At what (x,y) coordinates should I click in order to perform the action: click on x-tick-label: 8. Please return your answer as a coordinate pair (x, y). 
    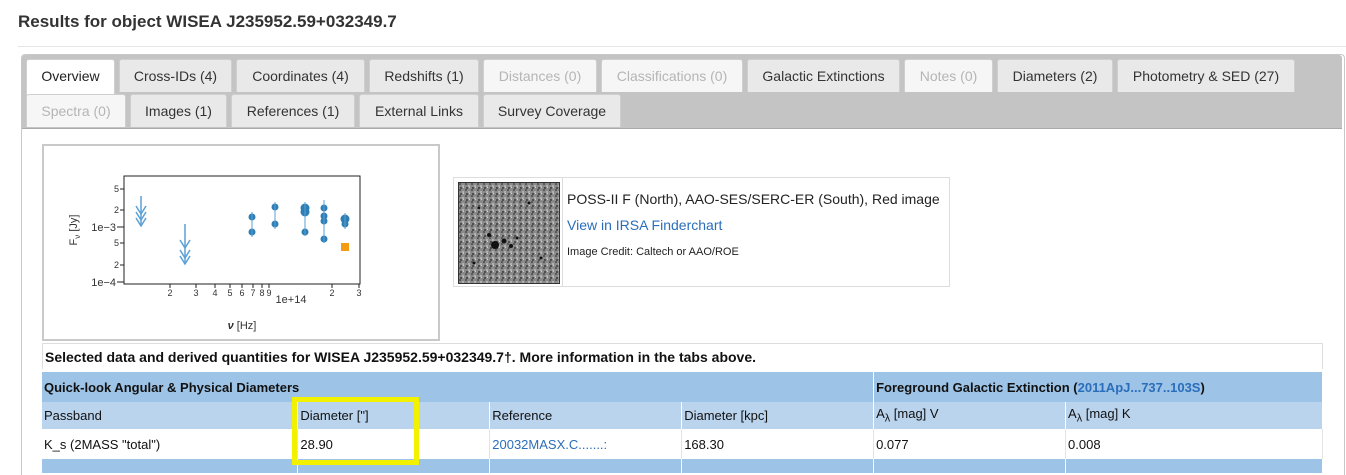
    Looking at the image, I should click on (261, 293).